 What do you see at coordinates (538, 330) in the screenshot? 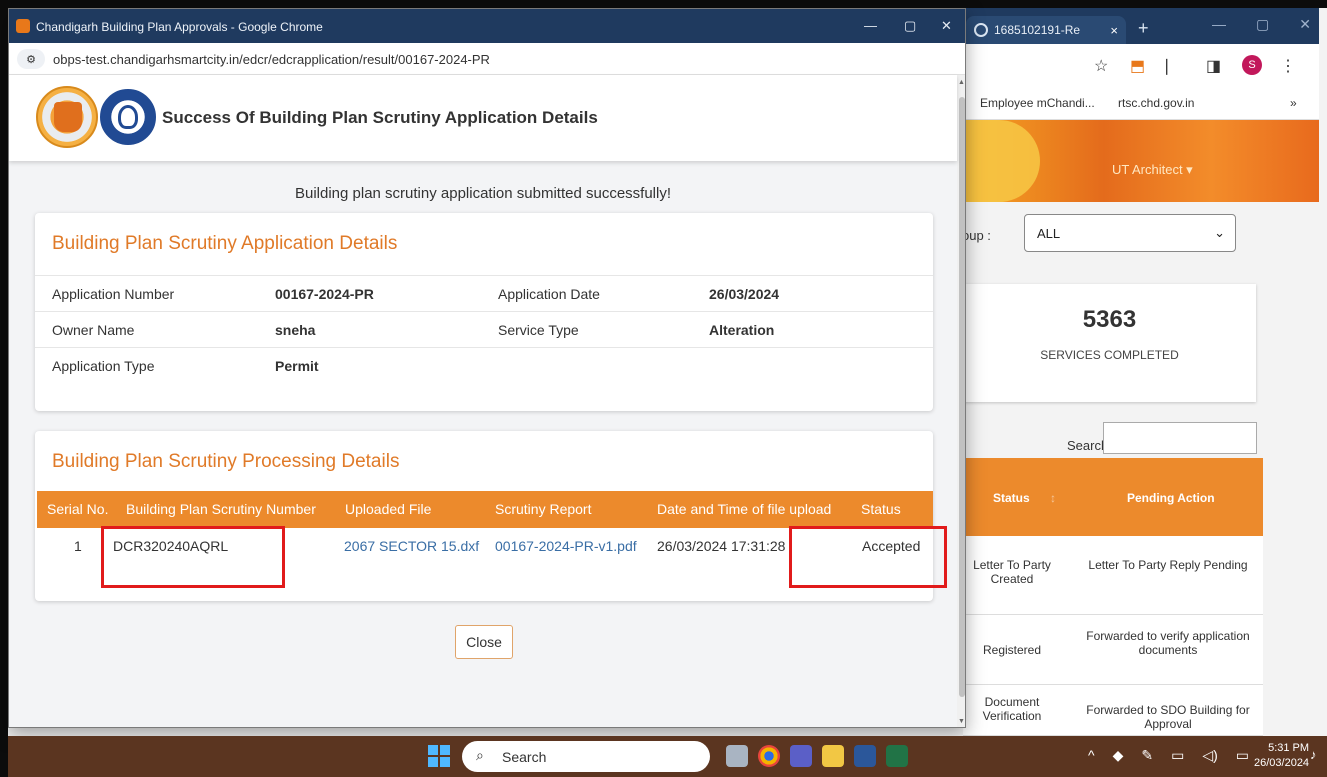
I see `detail-label: Service Type` at bounding box center [538, 330].